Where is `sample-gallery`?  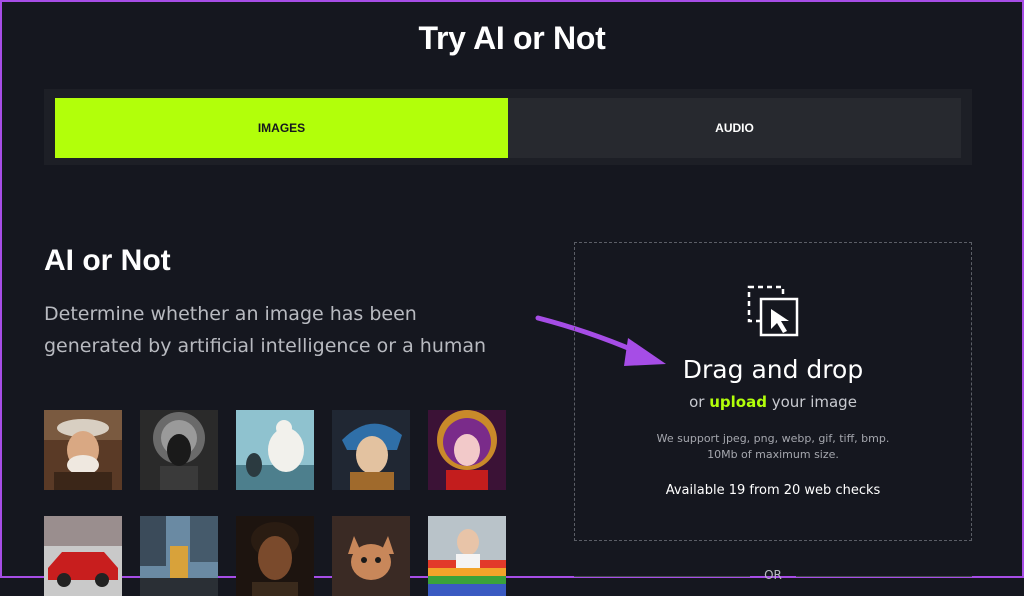 sample-gallery is located at coordinates (279, 503).